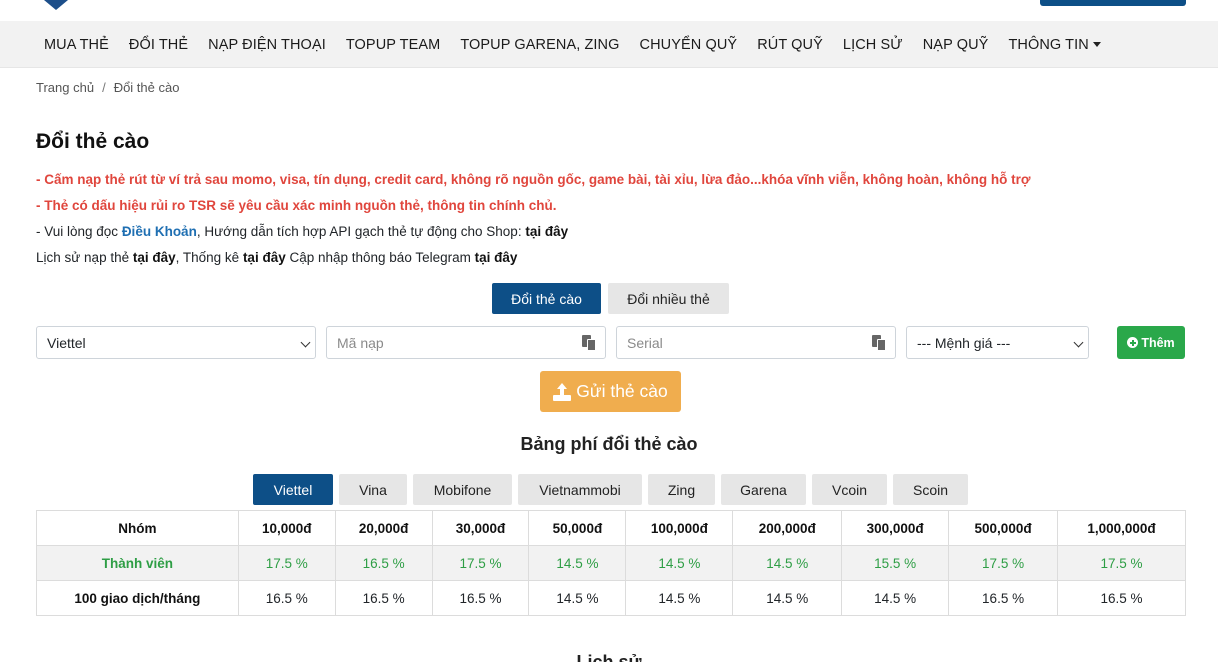 The width and height of the screenshot is (1218, 662). Describe the element at coordinates (176, 342) in the screenshot. I see `telco-select: Viettel` at that location.